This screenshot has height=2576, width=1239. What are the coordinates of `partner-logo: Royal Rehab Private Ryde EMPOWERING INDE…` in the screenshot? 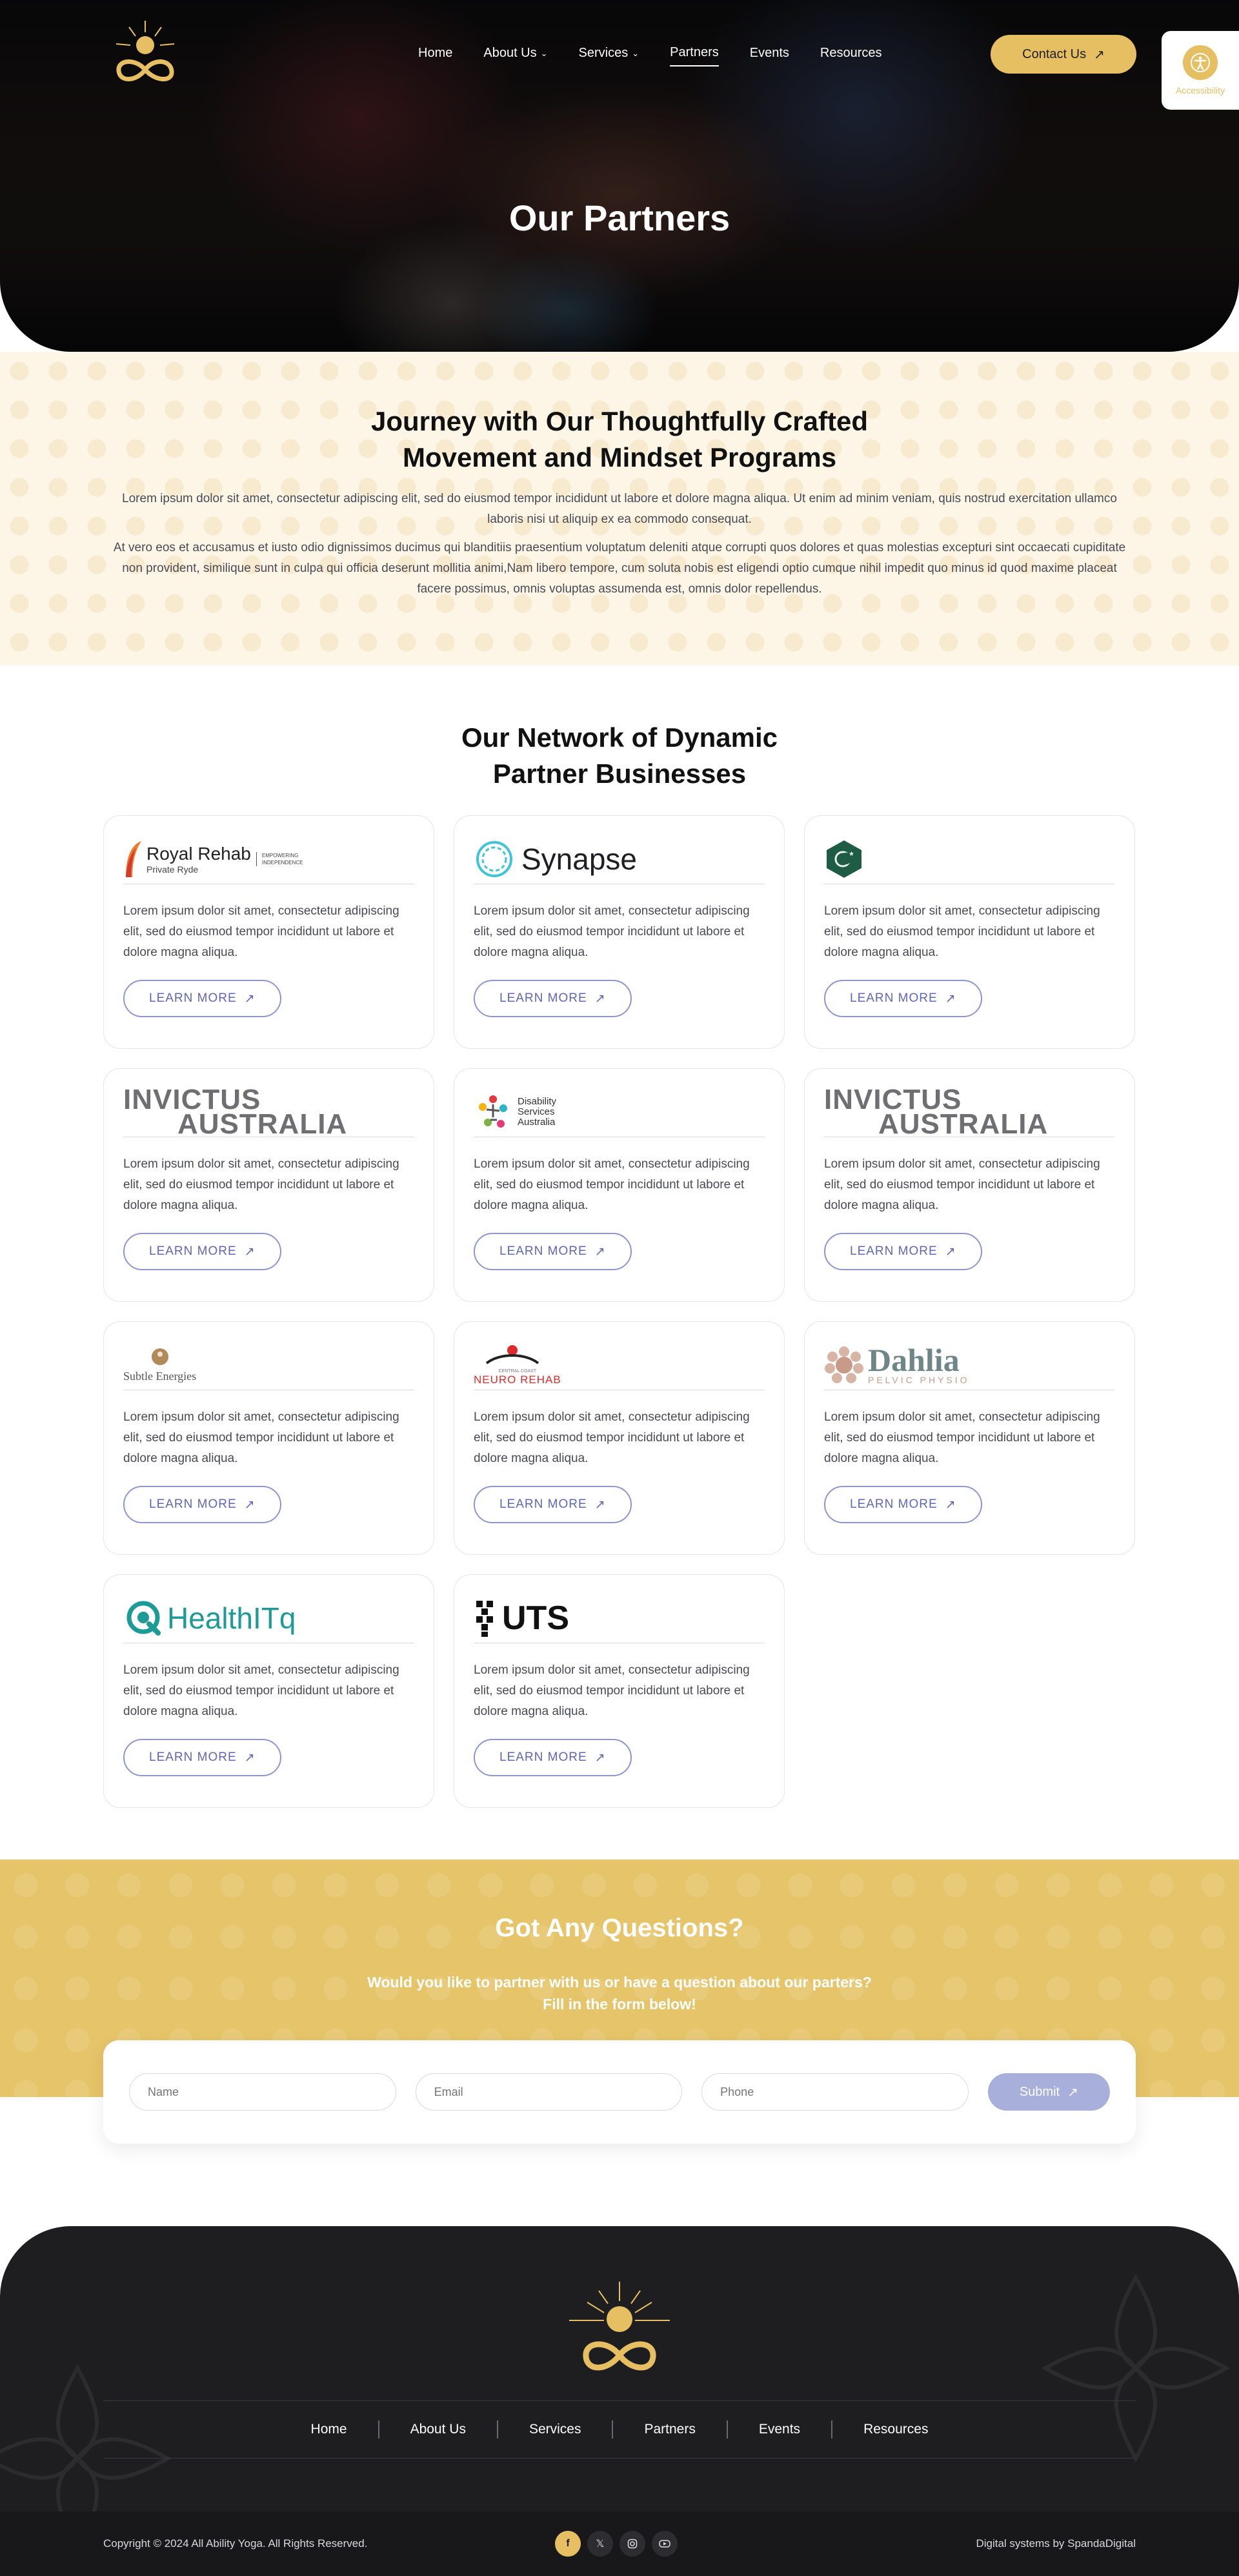 It's located at (268, 859).